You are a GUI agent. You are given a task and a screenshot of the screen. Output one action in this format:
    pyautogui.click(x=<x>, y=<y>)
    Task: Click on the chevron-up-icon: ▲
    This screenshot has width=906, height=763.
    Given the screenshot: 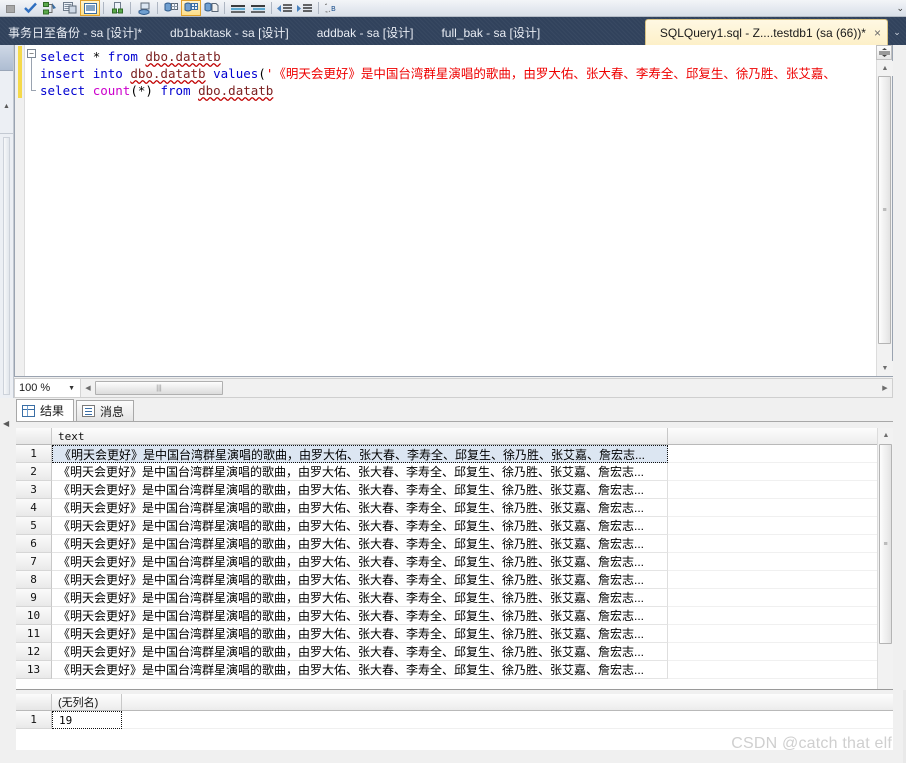 What is the action you would take?
    pyautogui.click(x=6, y=106)
    